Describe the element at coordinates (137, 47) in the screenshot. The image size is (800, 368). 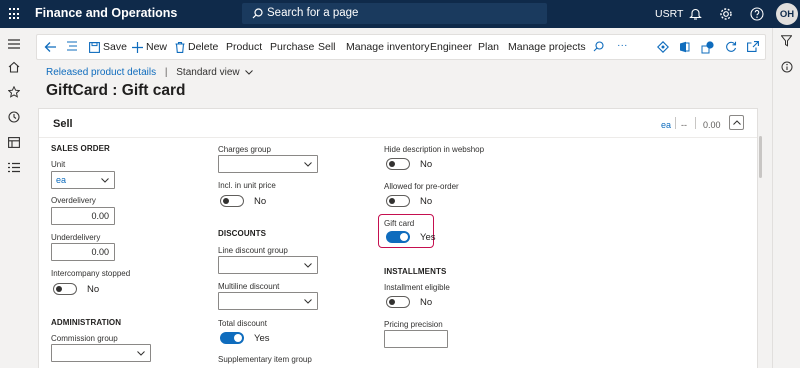
I see `add-icon` at that location.